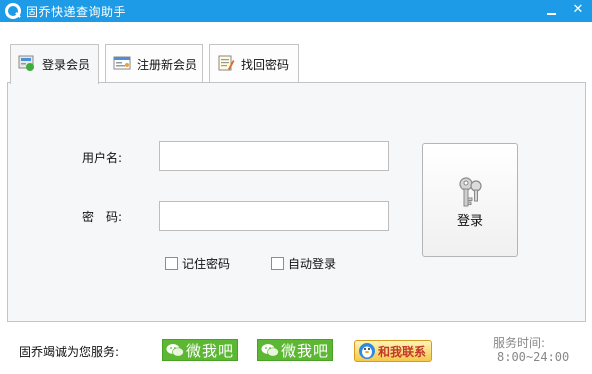 Image resolution: width=592 pixels, height=374 pixels. What do you see at coordinates (13, 11) in the screenshot?
I see `app-search-icon` at bounding box center [13, 11].